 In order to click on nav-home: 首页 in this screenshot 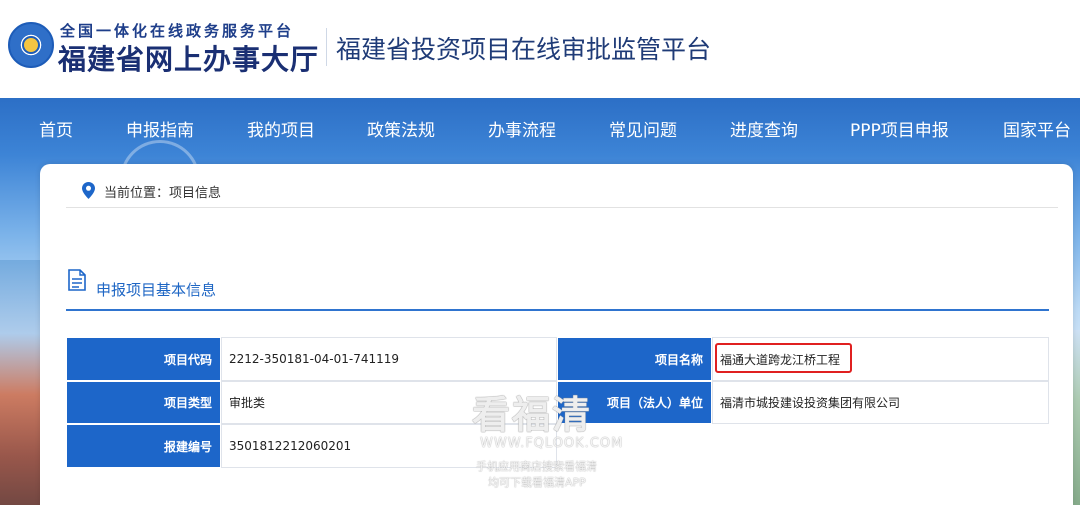, I will do `click(56, 128)`.